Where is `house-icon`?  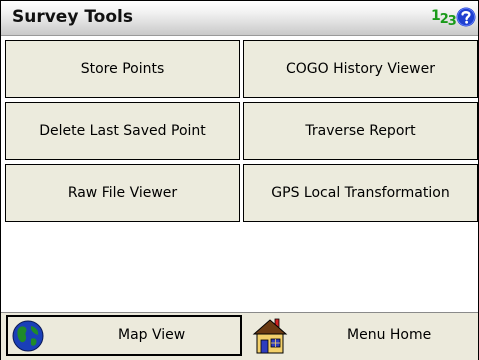
house-icon is located at coordinates (270, 336).